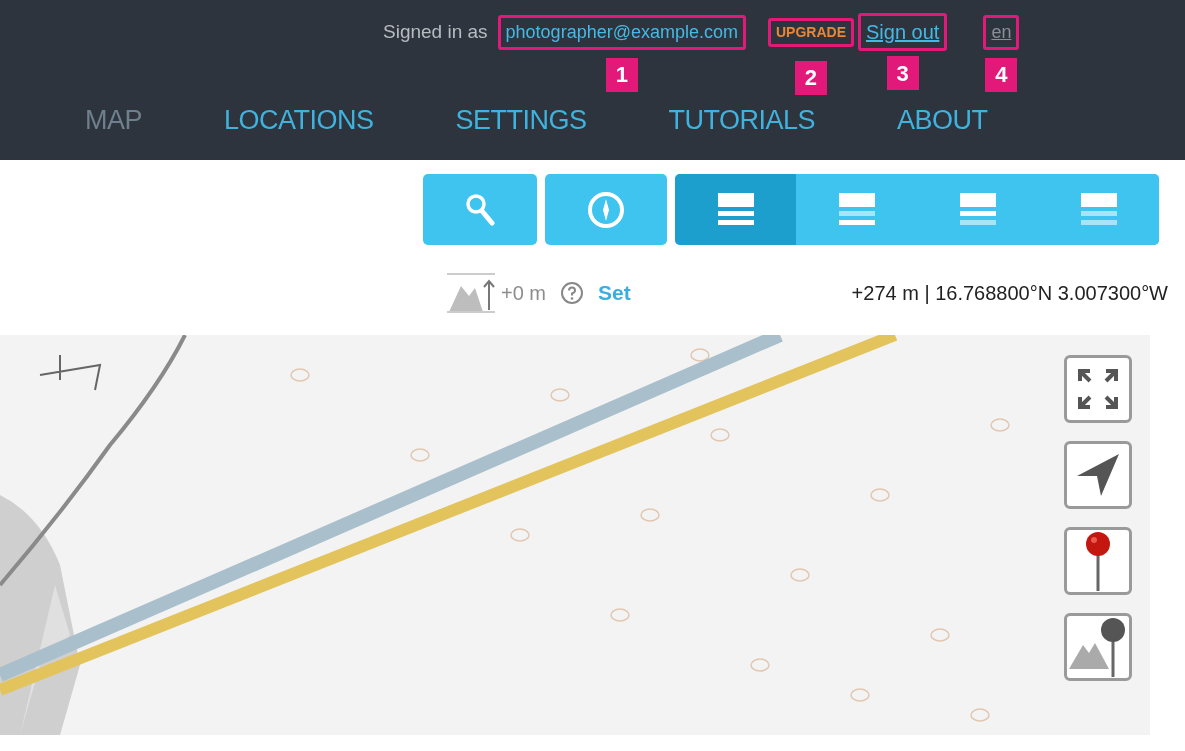 This screenshot has width=1185, height=751. Describe the element at coordinates (113, 120) in the screenshot. I see `nav-tab: MAP` at that location.